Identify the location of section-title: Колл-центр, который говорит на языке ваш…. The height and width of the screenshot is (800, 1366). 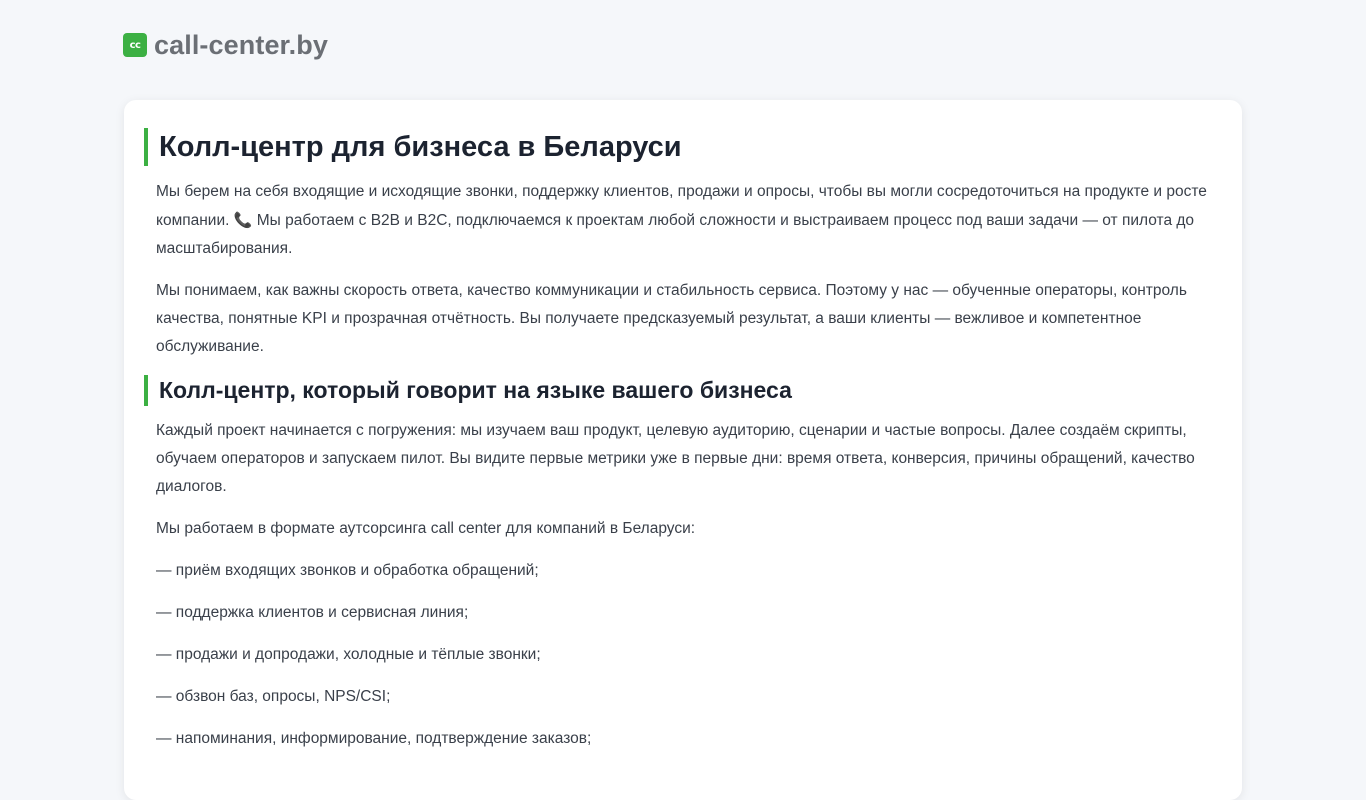
(677, 390).